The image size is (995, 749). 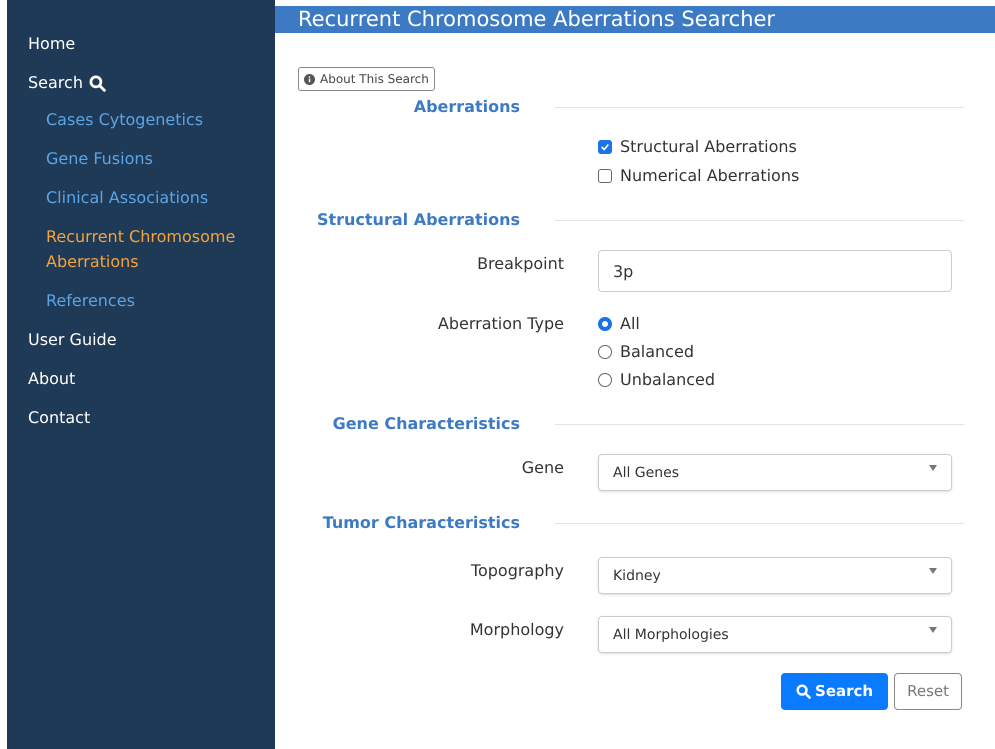 What do you see at coordinates (59, 418) in the screenshot?
I see `sidebar-link: Contact` at bounding box center [59, 418].